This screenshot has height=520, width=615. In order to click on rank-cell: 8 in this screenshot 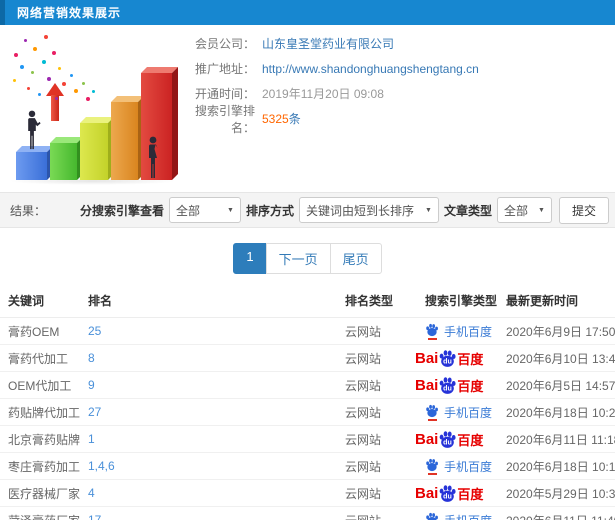, I will do `click(208, 358)`.